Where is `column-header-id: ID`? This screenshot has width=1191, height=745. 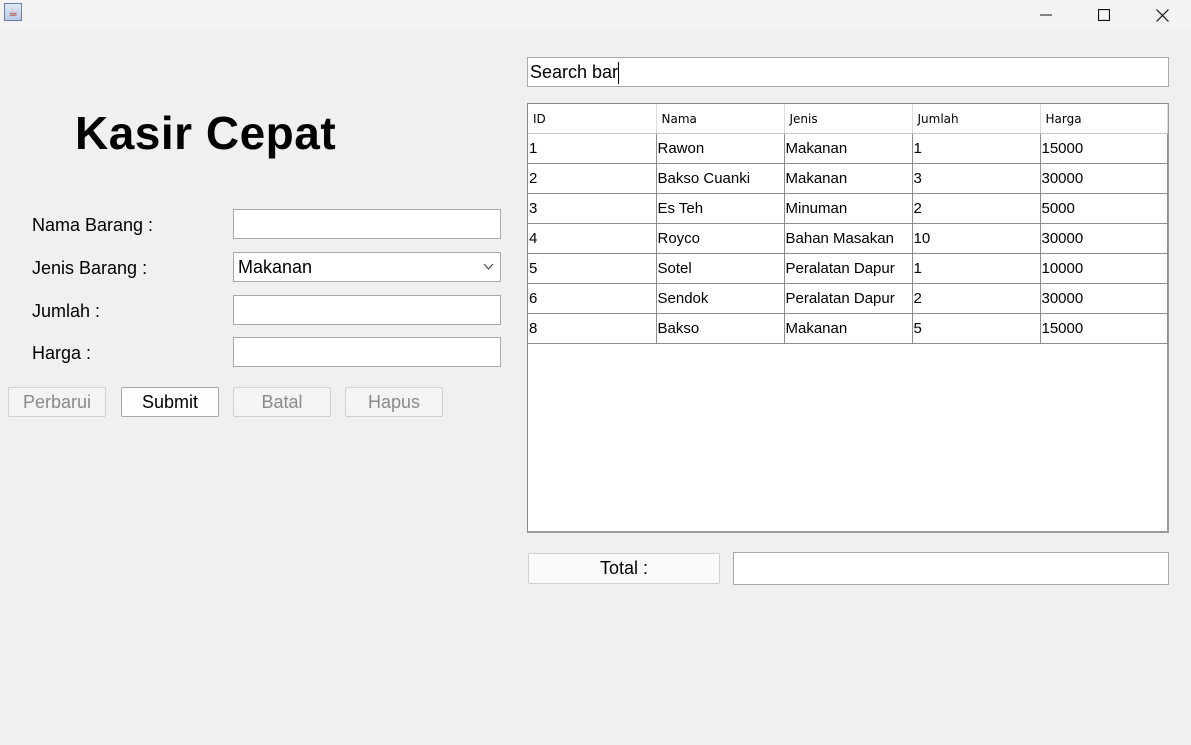 column-header-id: ID is located at coordinates (592, 119).